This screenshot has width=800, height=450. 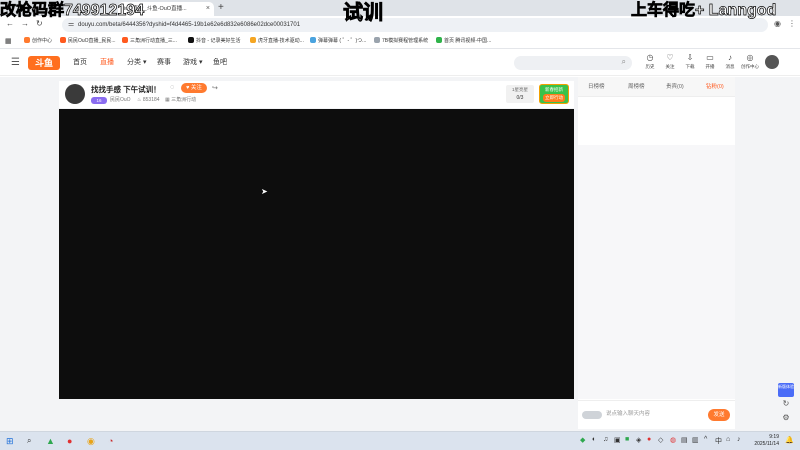 What do you see at coordinates (50, 441) in the screenshot?
I see `app-triangle-icon: ▲` at bounding box center [50, 441].